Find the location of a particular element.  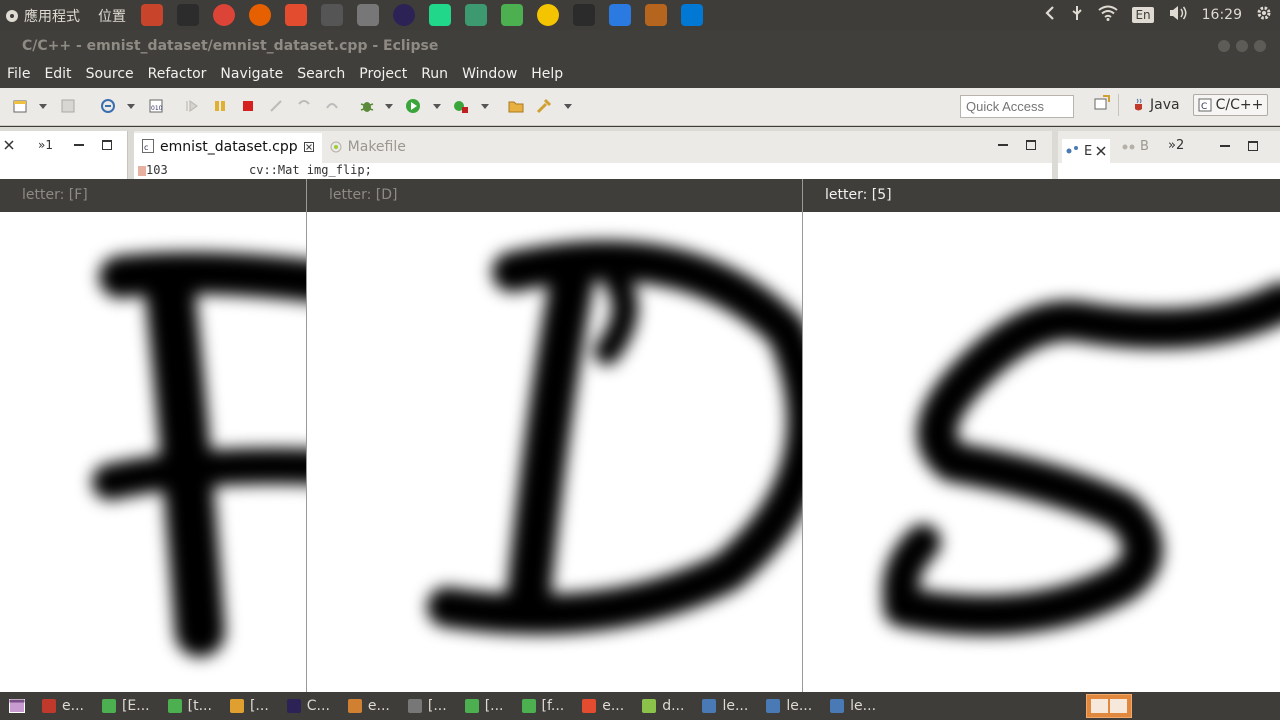

cpp-perspective-button: C C/C++ is located at coordinates (1230, 105).